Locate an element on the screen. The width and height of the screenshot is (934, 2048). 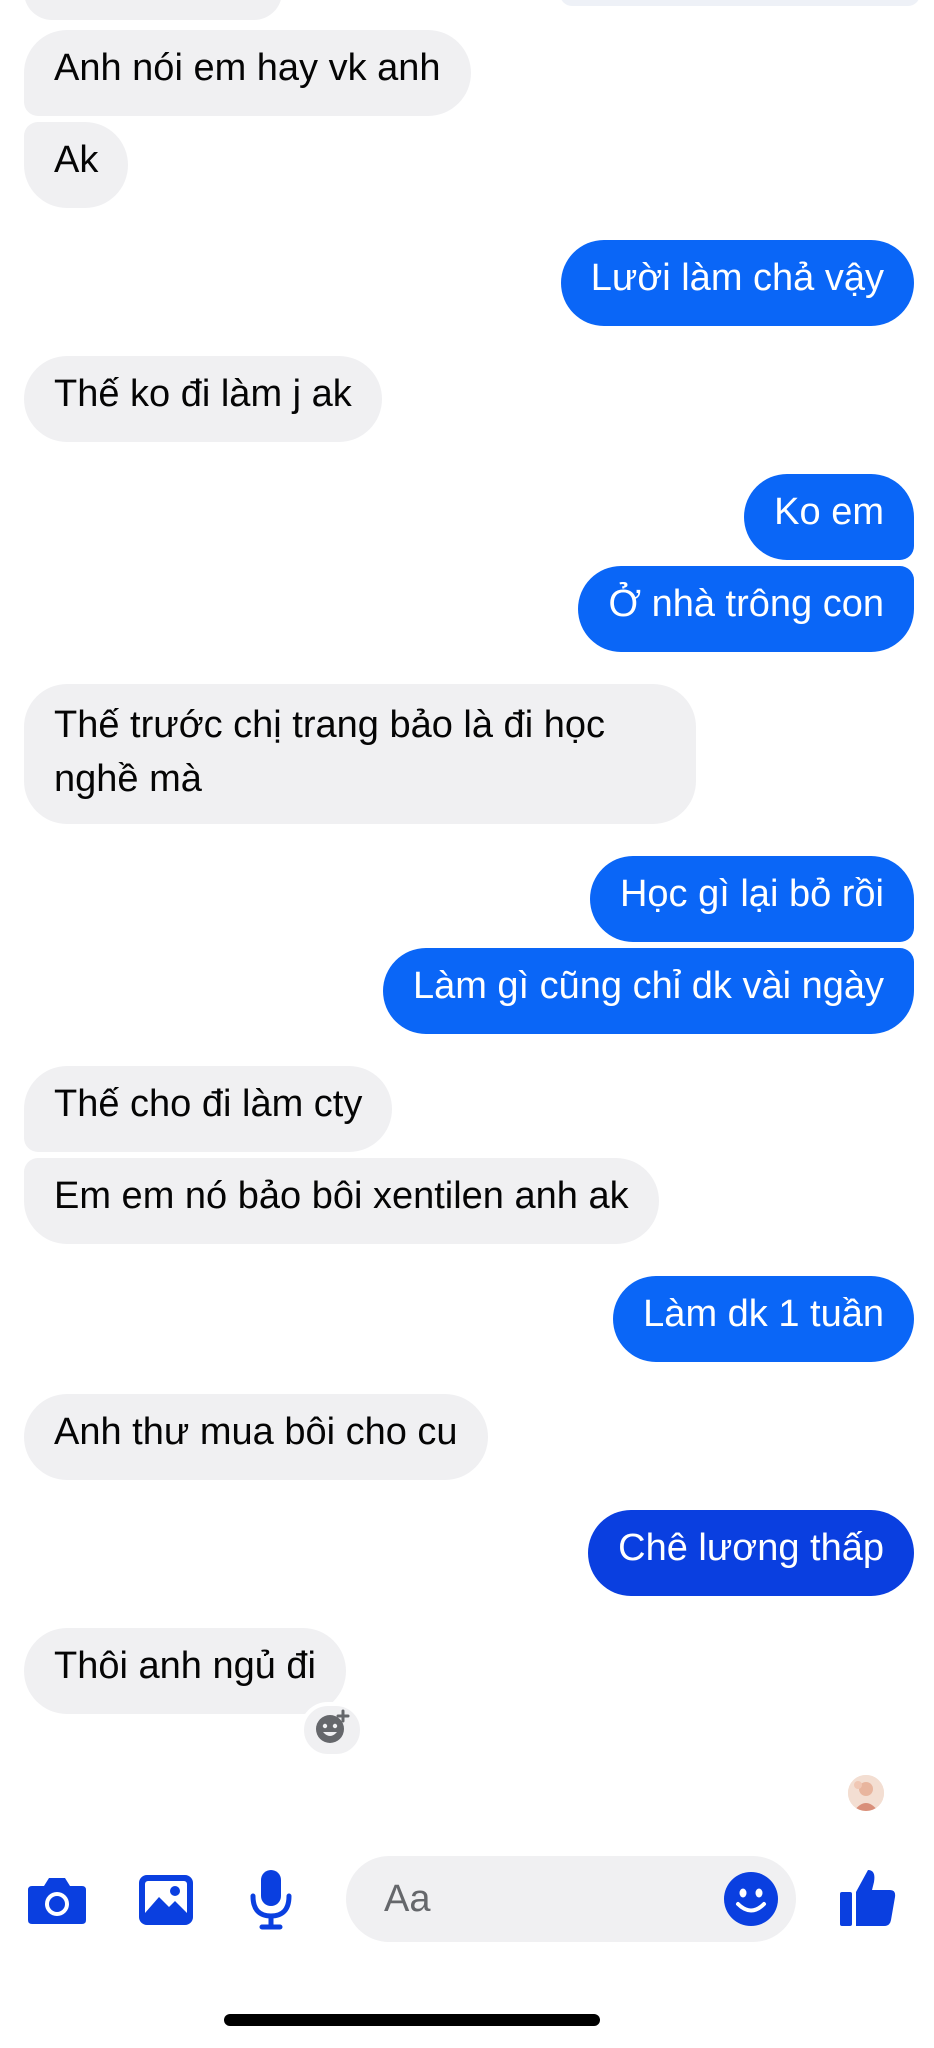
like-button is located at coordinates (868, 1899).